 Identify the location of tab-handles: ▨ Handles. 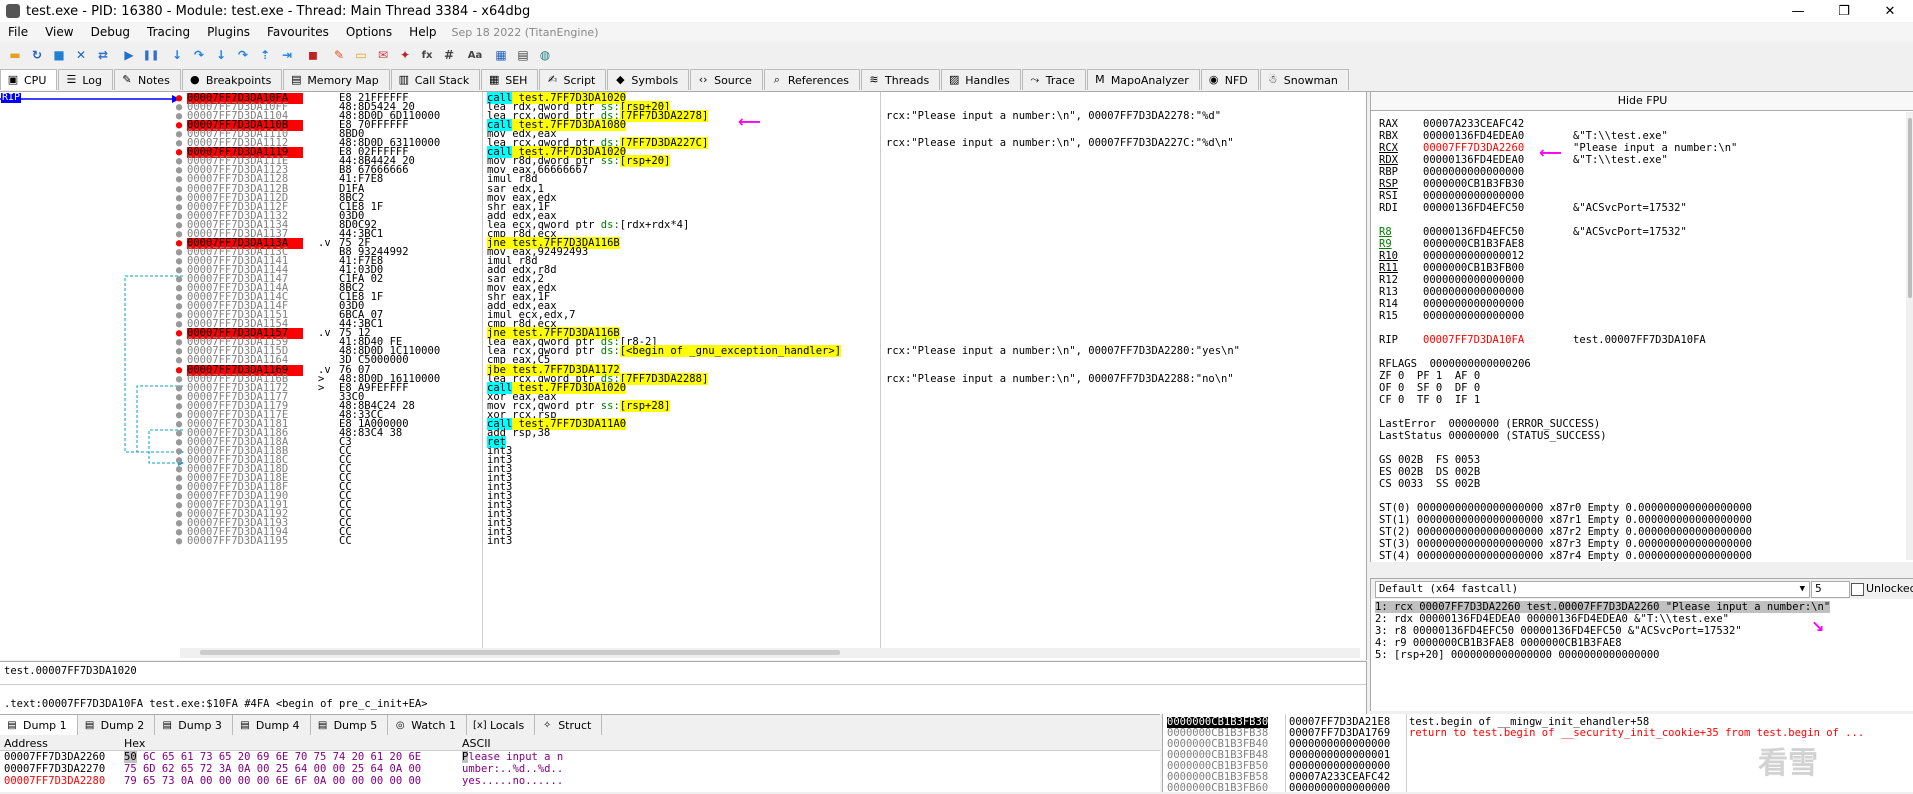
(981, 79).